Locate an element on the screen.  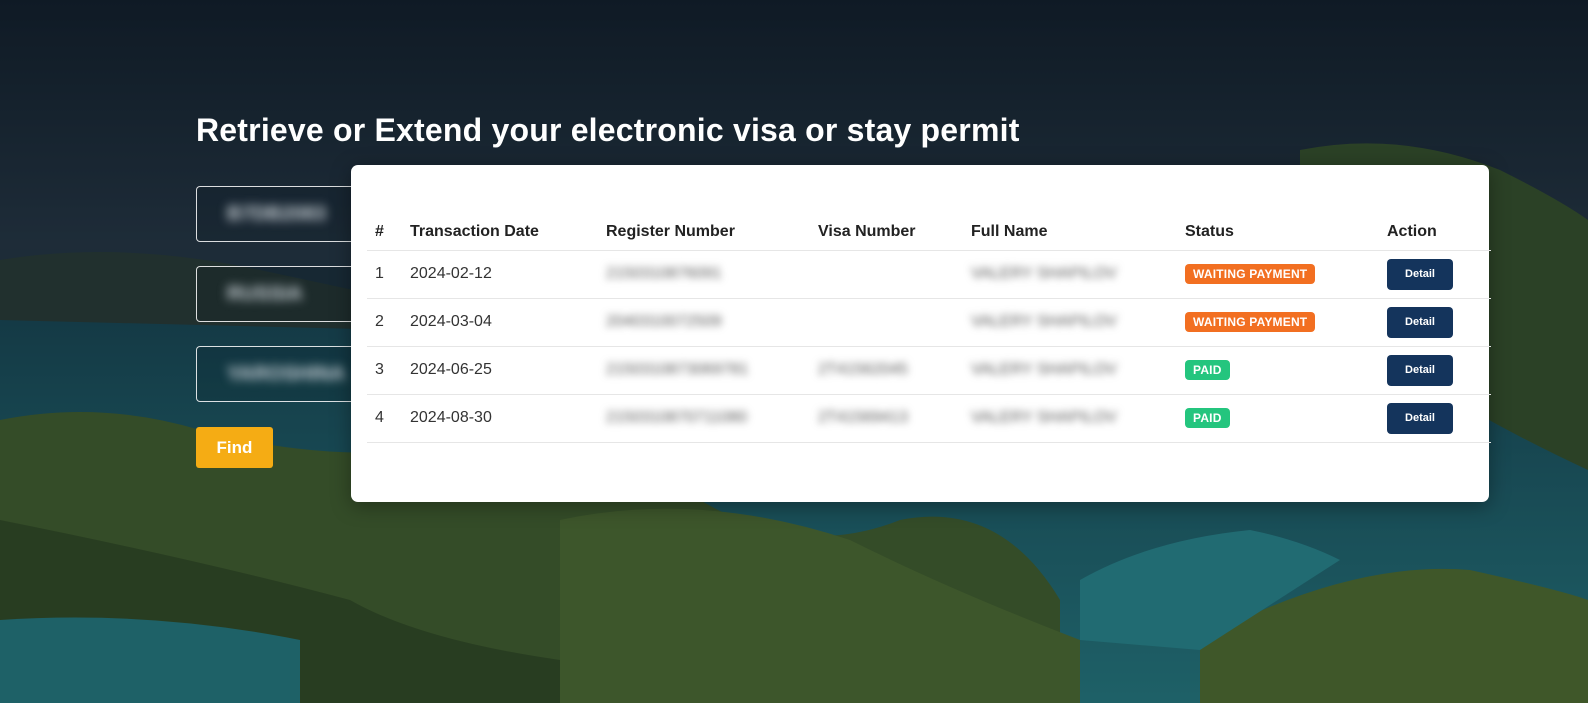
column-header-full-name: Full Name is located at coordinates (1070, 232).